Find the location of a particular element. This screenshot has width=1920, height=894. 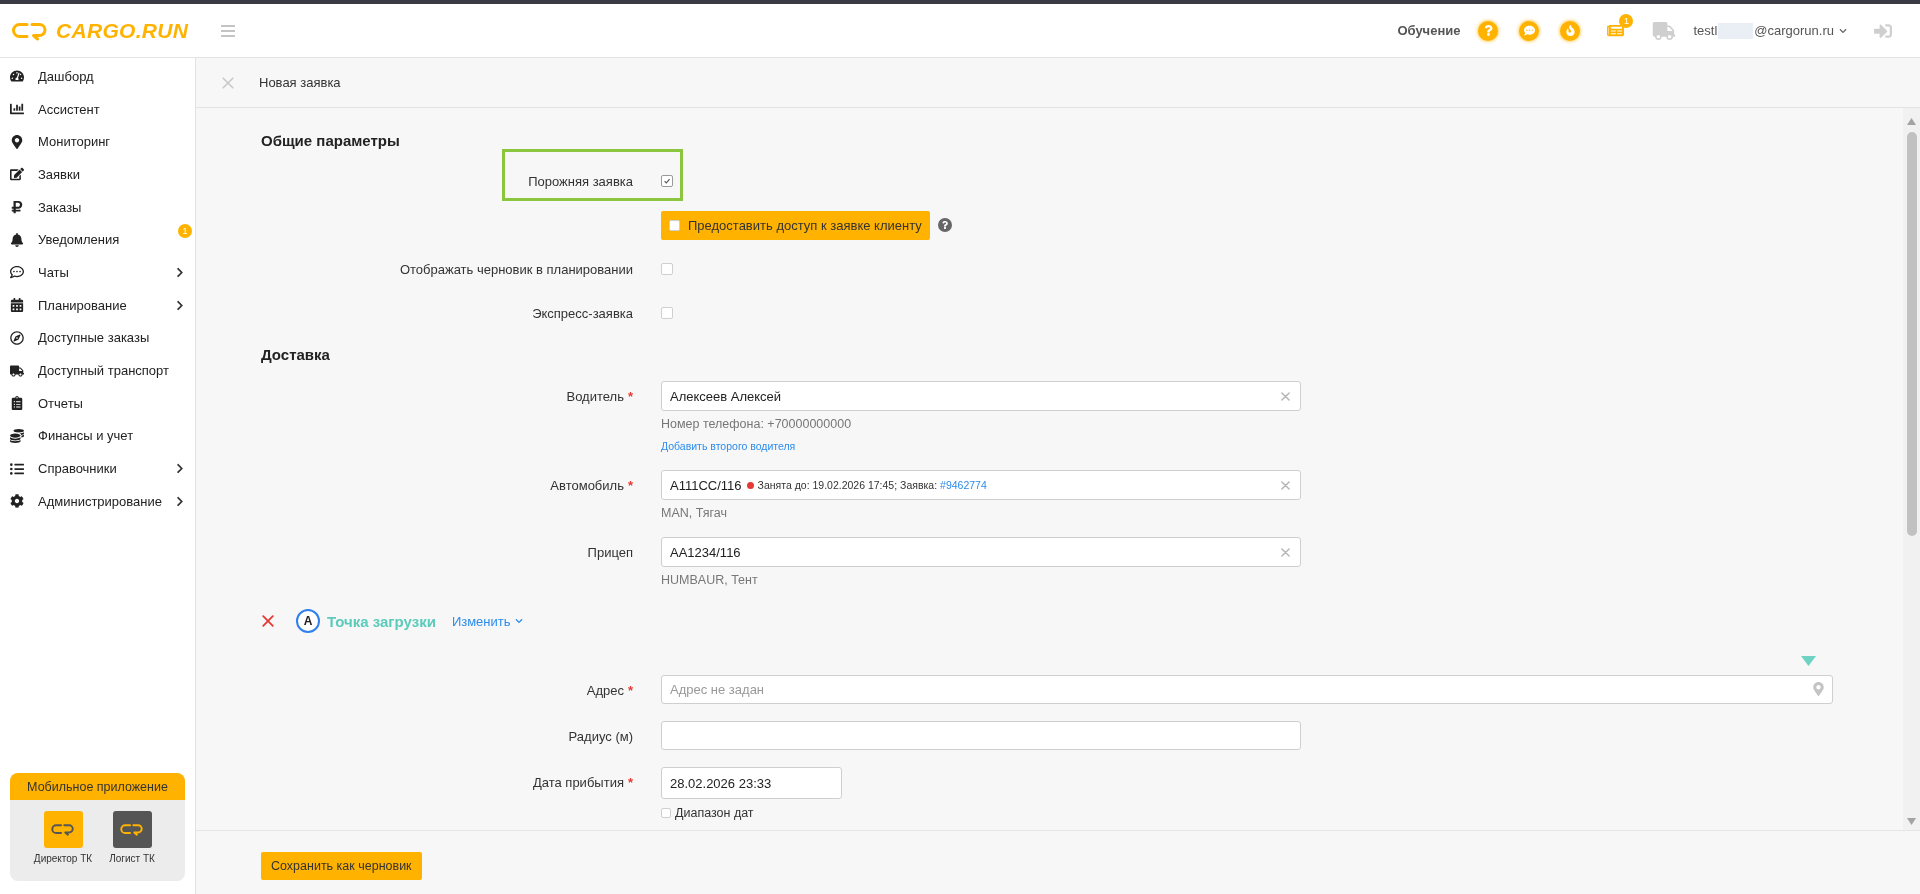

status-text: Занята до: 19.02.2026 17:45; Заявка: is located at coordinates (847, 485).